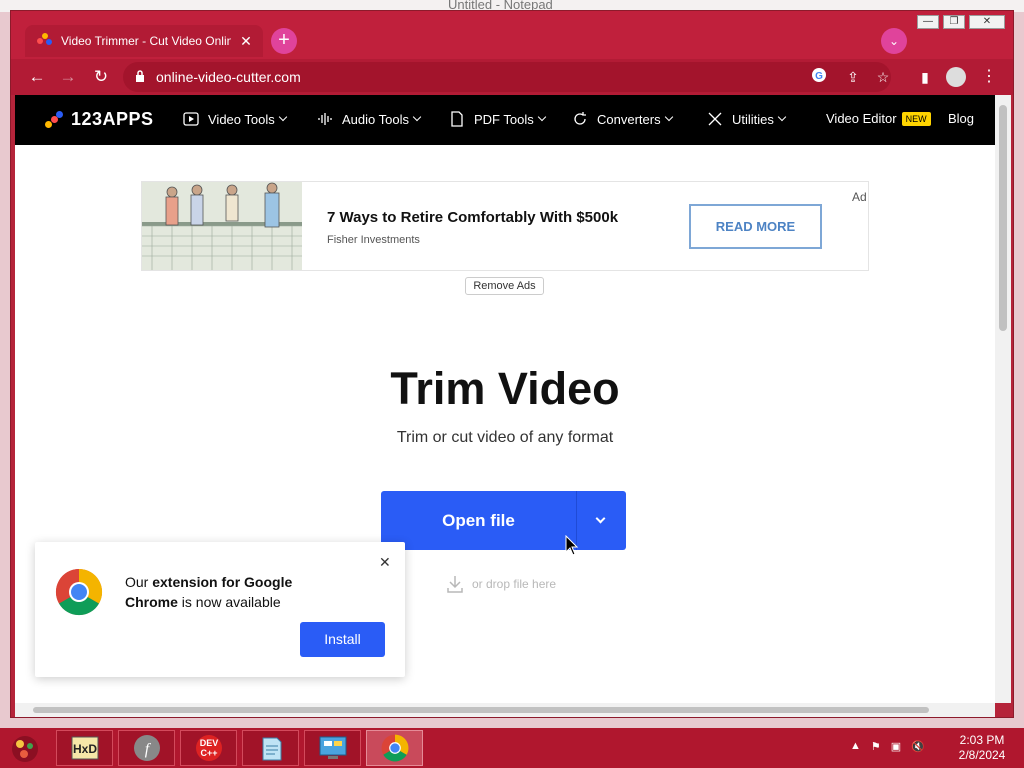  What do you see at coordinates (896, 746) in the screenshot?
I see `network-icon: ▣` at bounding box center [896, 746].